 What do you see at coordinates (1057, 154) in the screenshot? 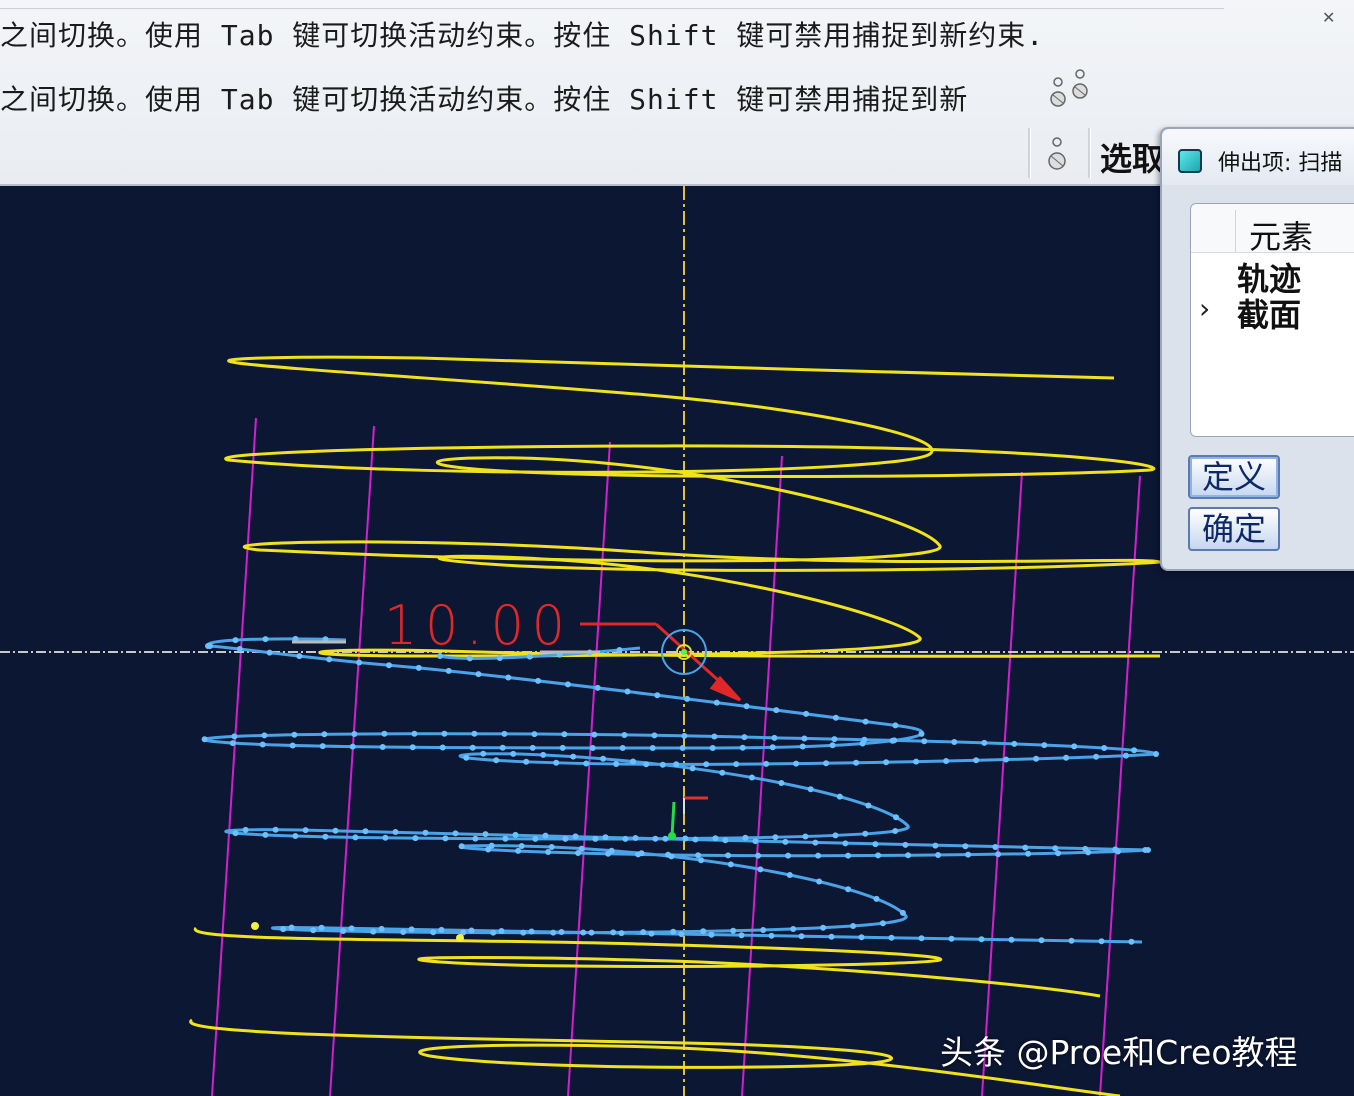
I see `message-filter-icon` at bounding box center [1057, 154].